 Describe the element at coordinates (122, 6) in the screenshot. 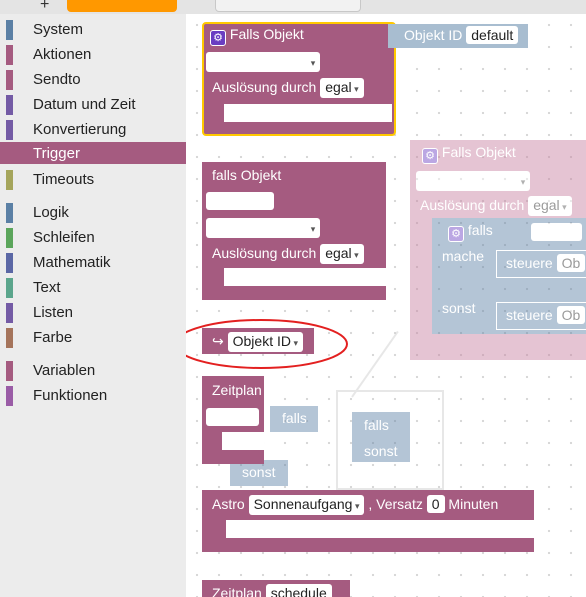

I see `active-tab` at that location.